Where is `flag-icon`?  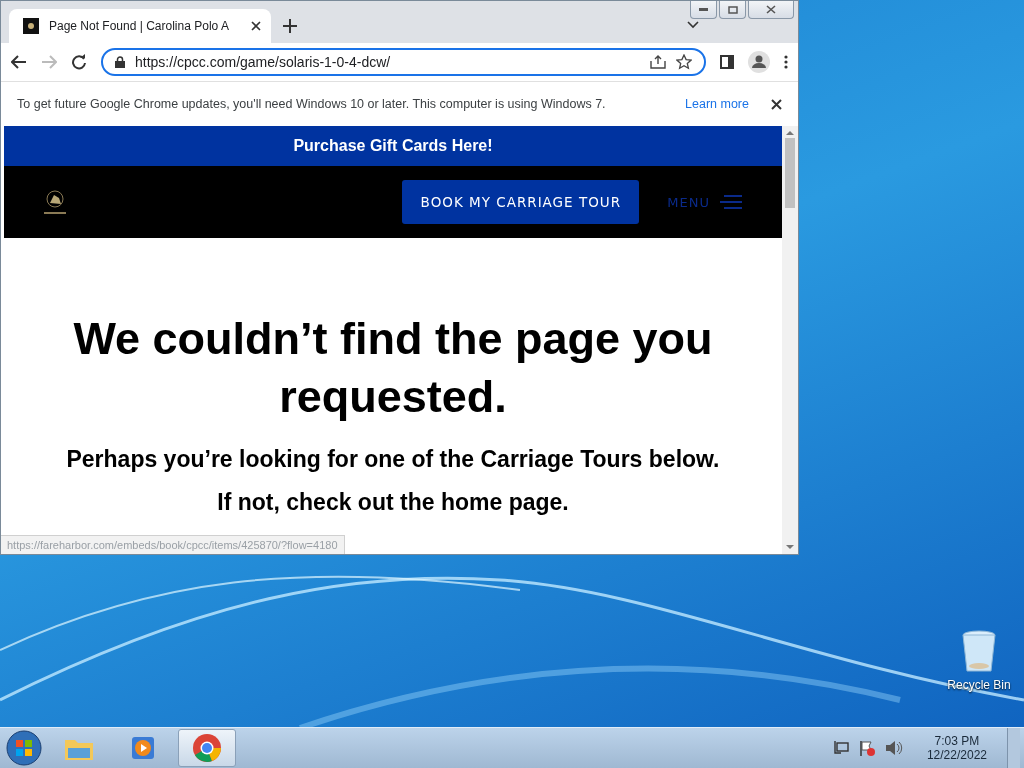
flag-icon is located at coordinates (866, 748).